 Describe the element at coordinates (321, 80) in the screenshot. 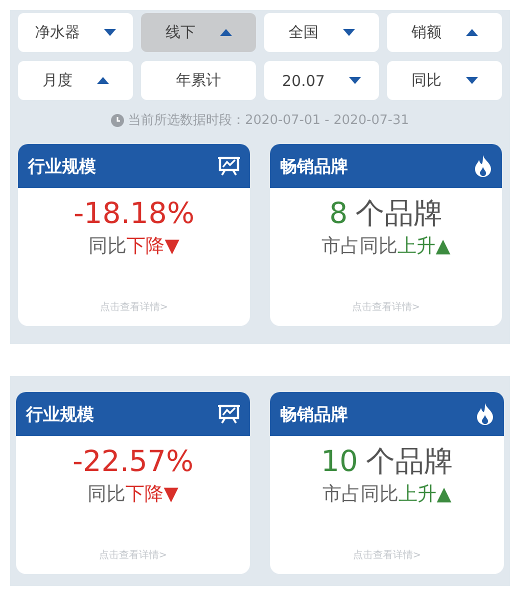

I see `filter-dropdown: 20.07` at that location.